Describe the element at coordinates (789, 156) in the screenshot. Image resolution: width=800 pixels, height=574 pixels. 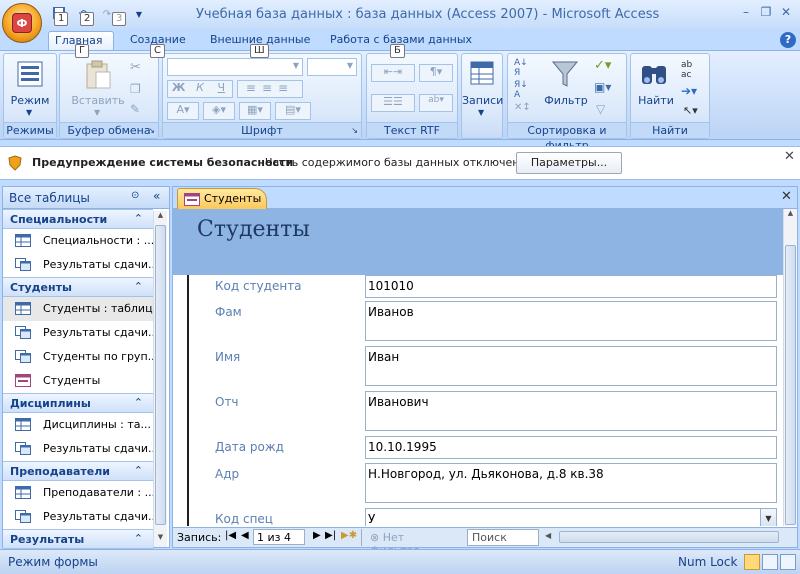
I see `close-icon: ✕` at that location.